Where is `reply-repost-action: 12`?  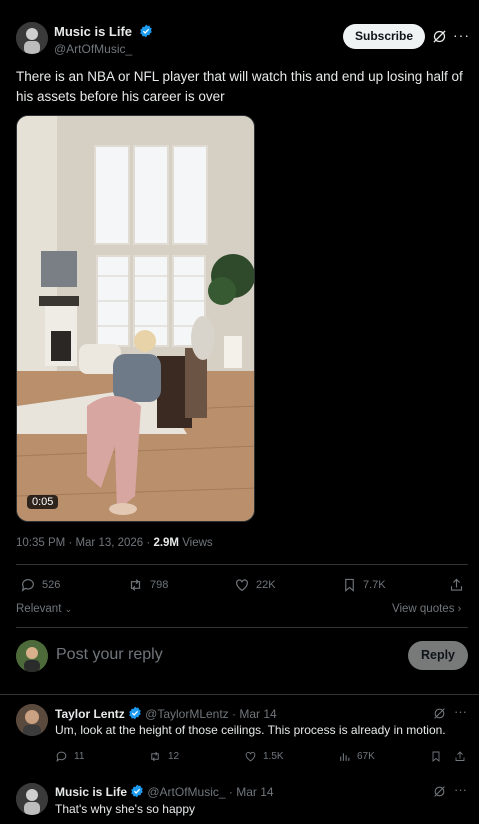 reply-repost-action: 12 is located at coordinates (163, 756).